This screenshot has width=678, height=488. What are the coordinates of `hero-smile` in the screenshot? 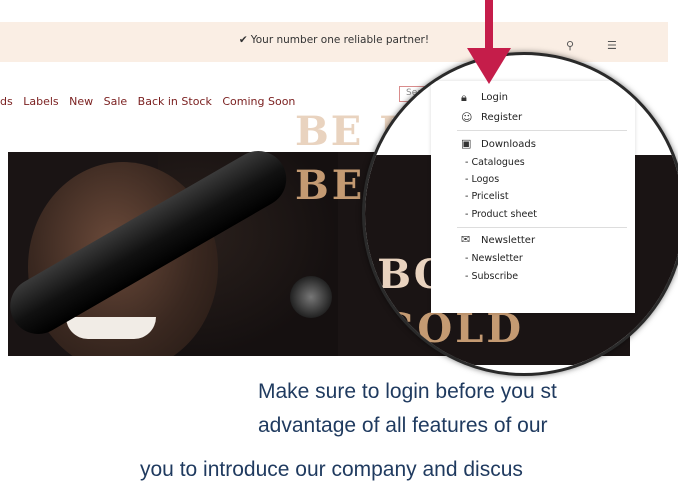 It's located at (111, 328).